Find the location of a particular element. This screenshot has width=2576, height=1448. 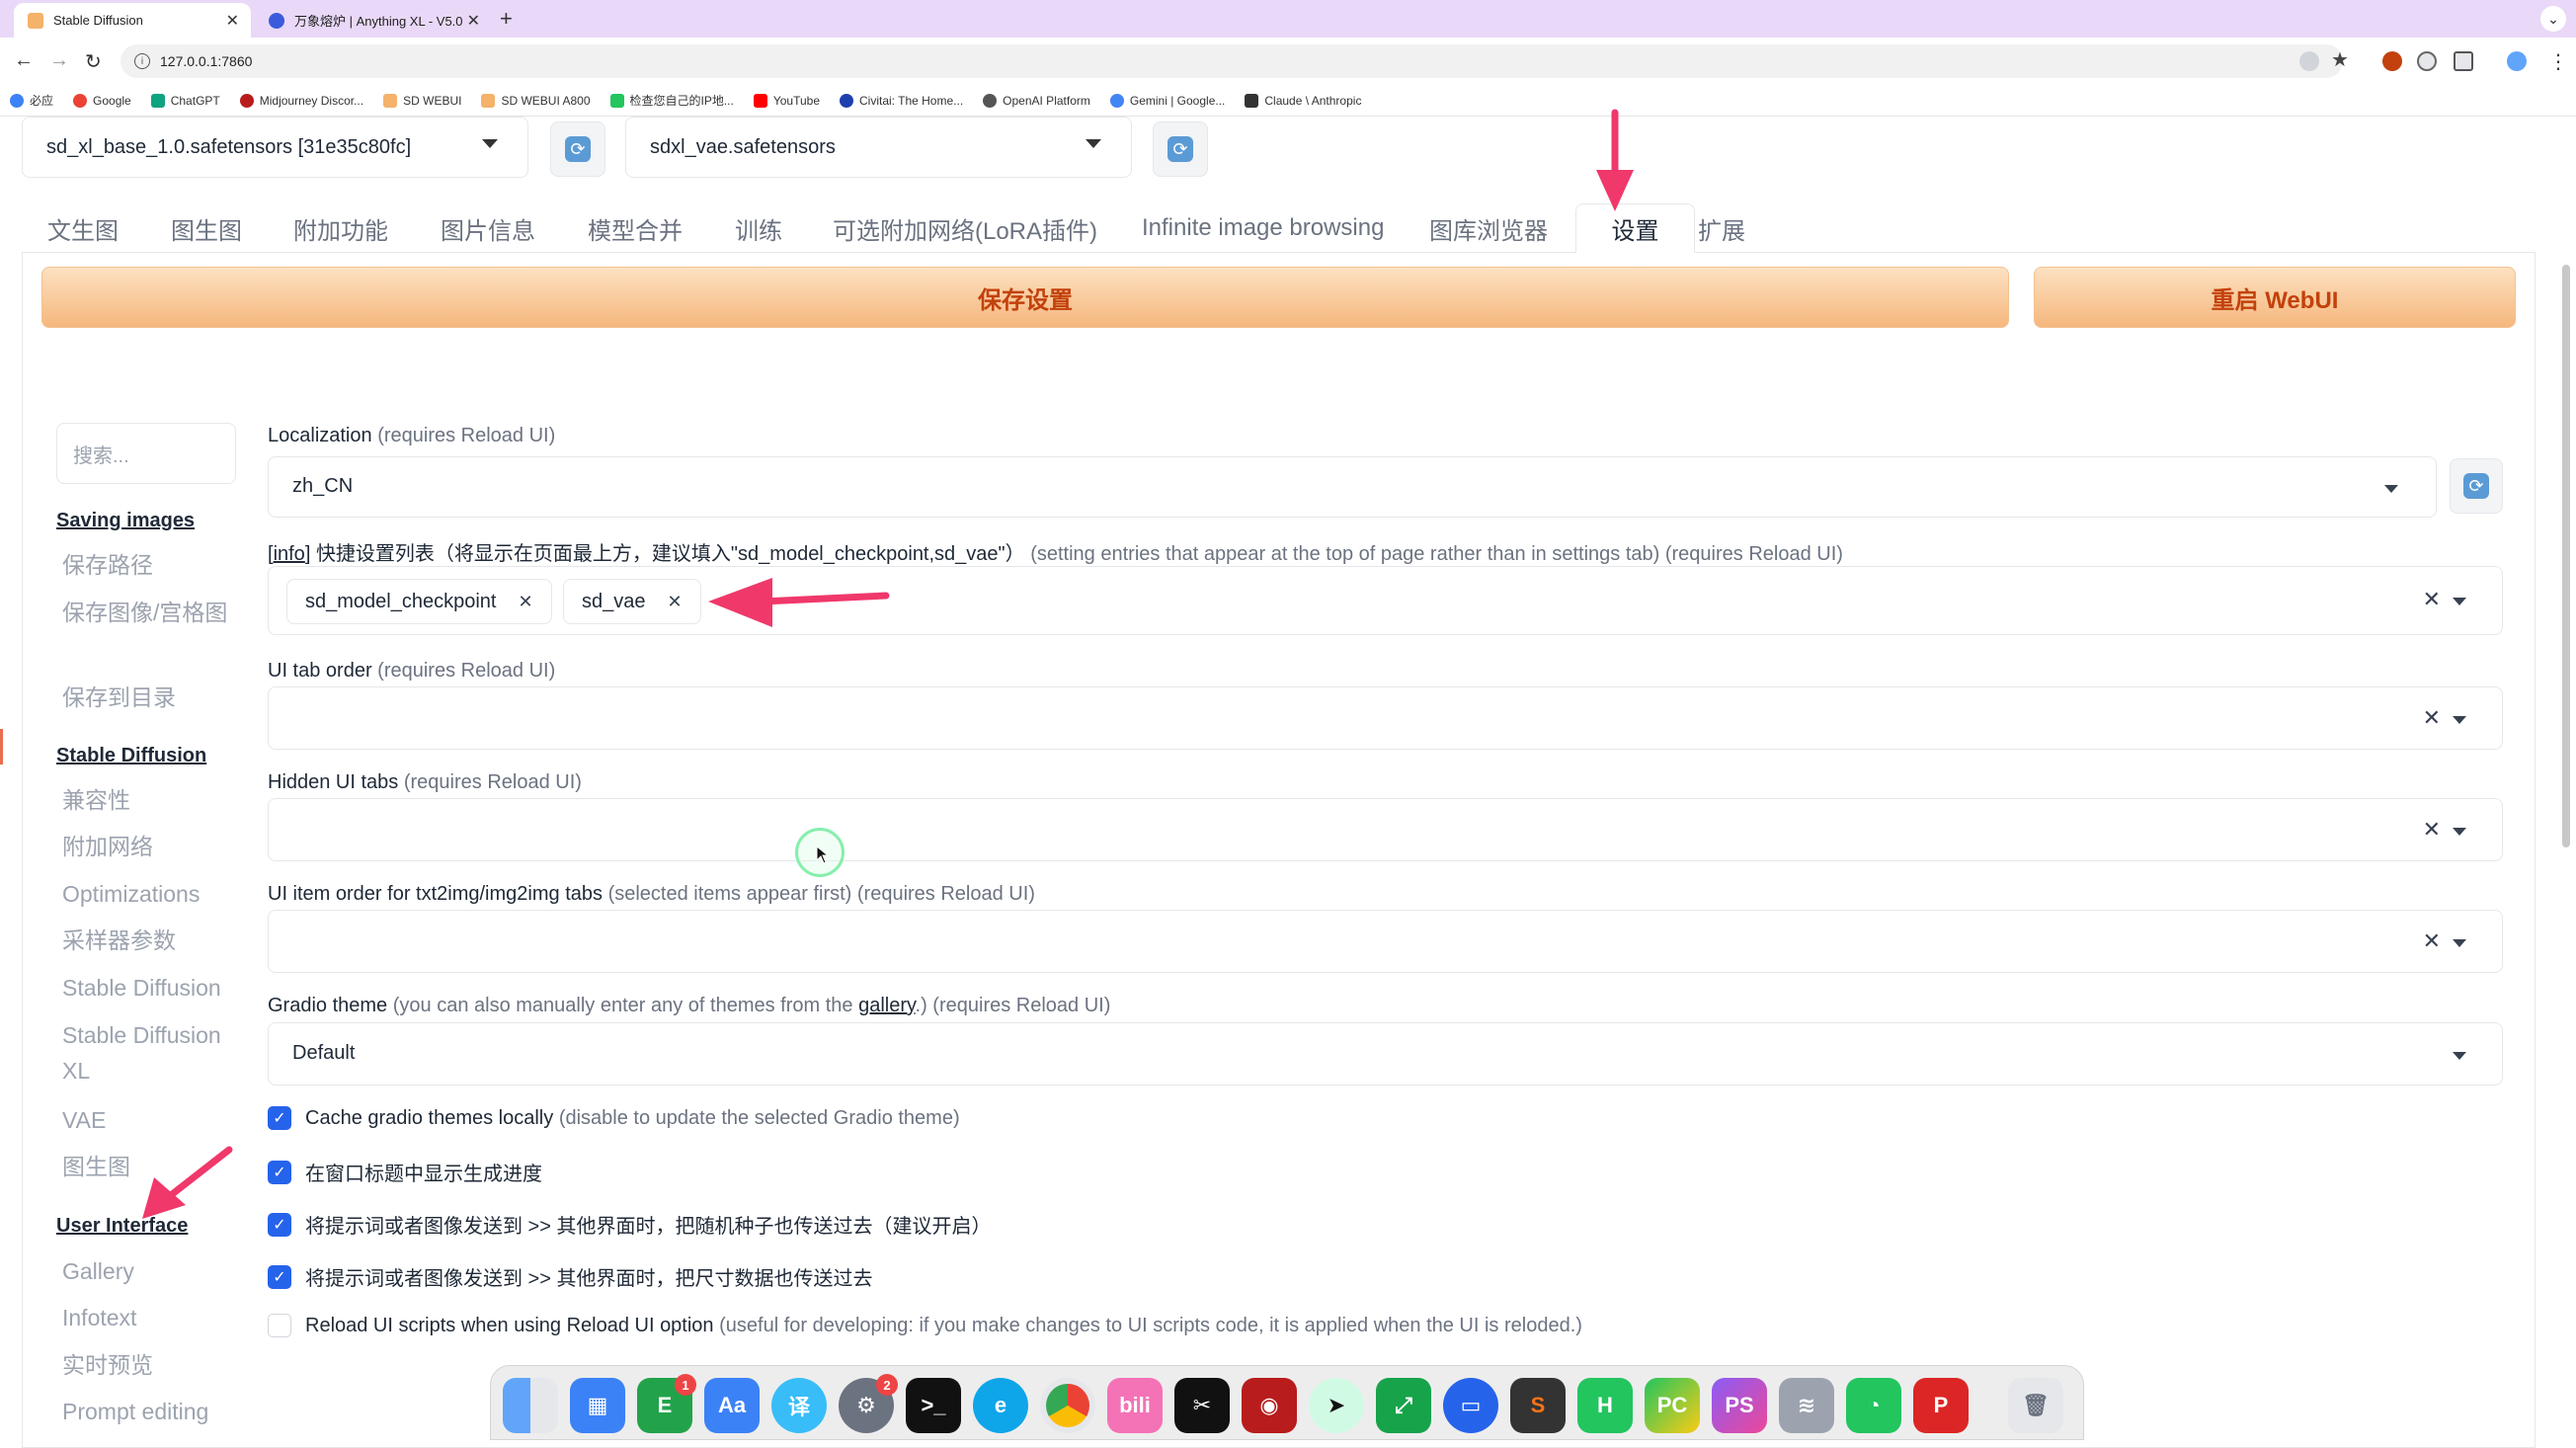

sidebar-item-prompt-editing: Prompt editing is located at coordinates (151, 1411).